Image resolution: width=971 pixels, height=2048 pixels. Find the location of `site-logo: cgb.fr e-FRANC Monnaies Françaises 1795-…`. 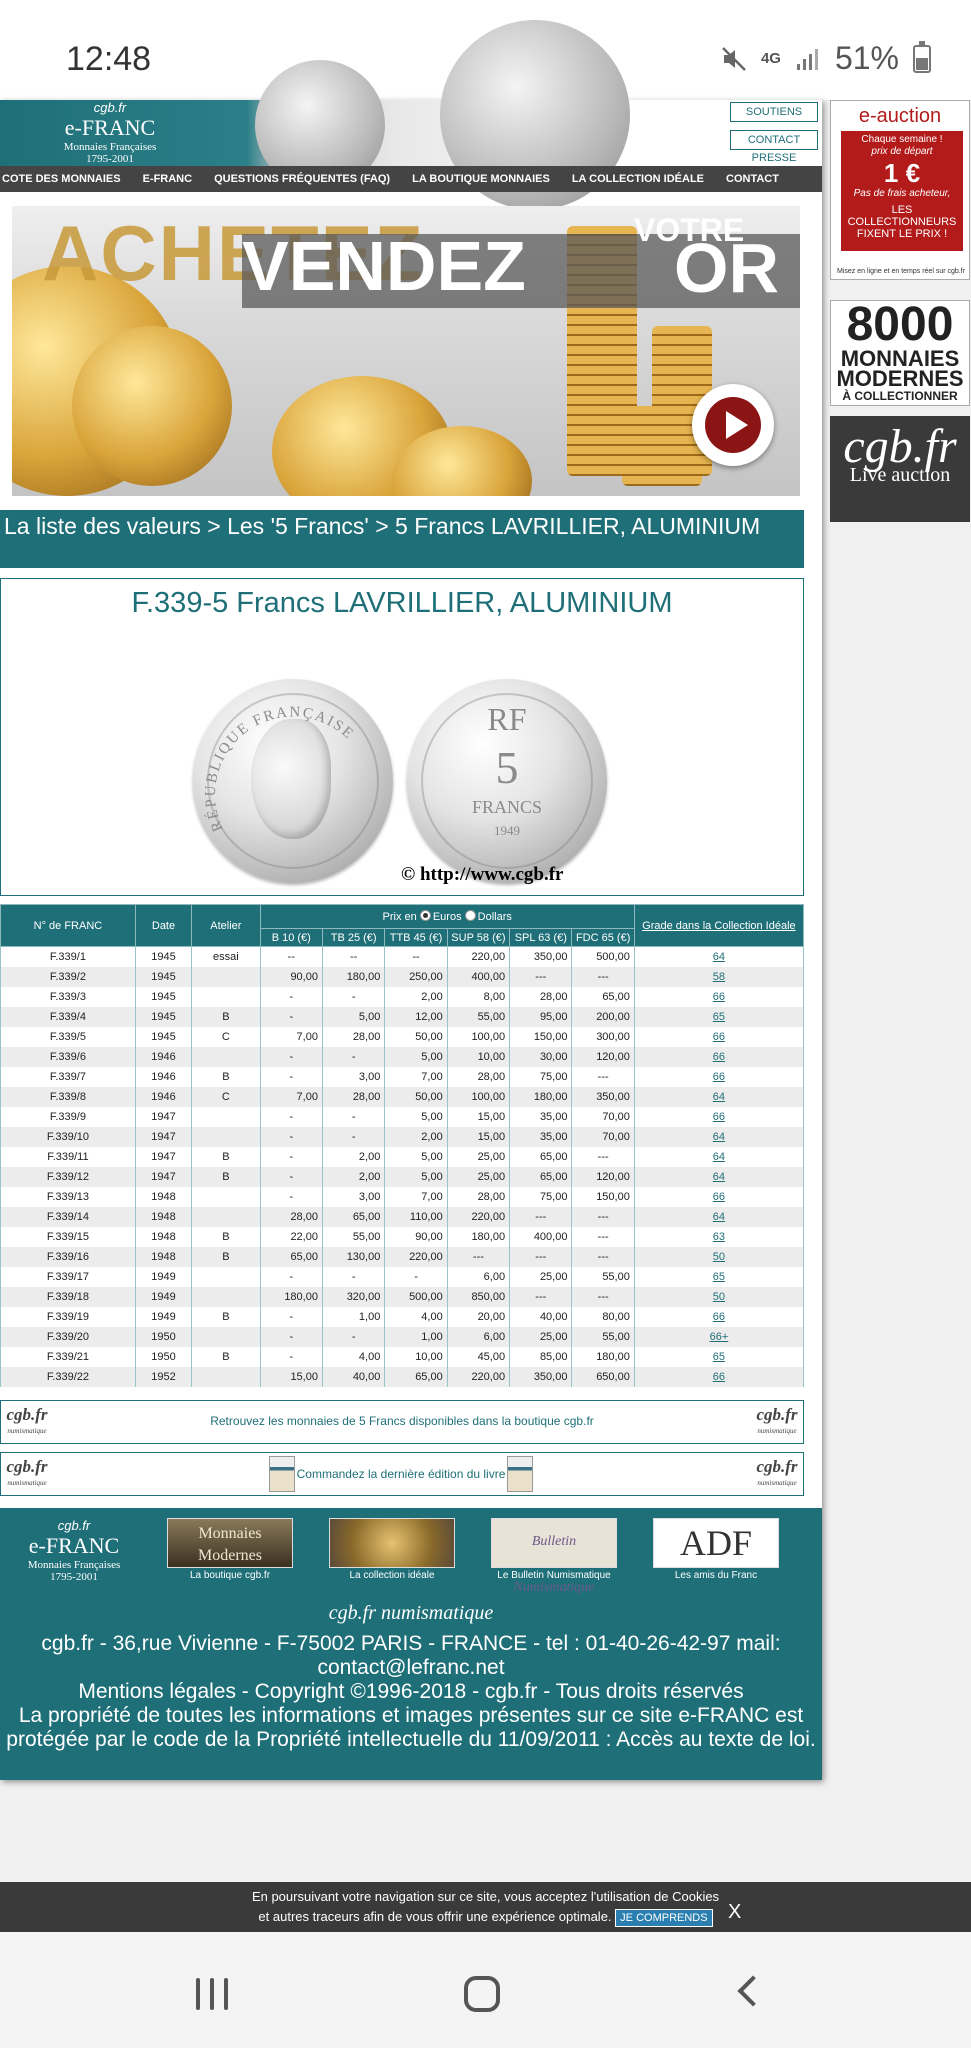

site-logo: cgb.fr e-FRANC Monnaies Françaises 1795-… is located at coordinates (110, 133).